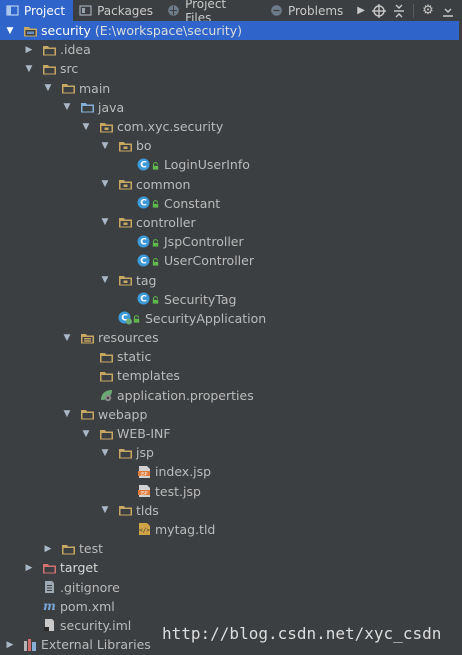 The image size is (462, 655). Describe the element at coordinates (170, 127) in the screenshot. I see `tree-item-label: com.xyc.security` at that location.